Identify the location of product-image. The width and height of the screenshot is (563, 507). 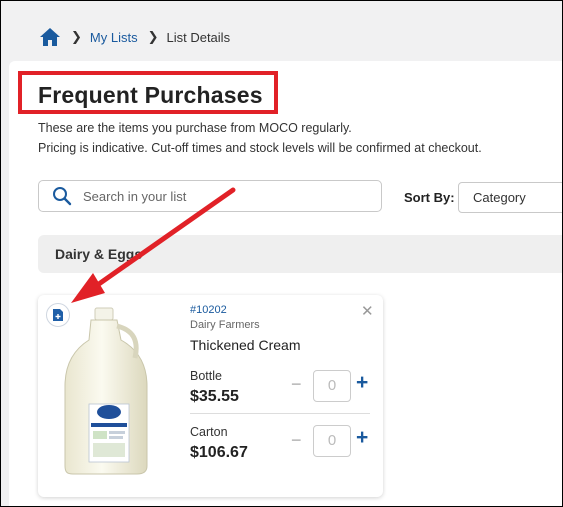
(106, 391).